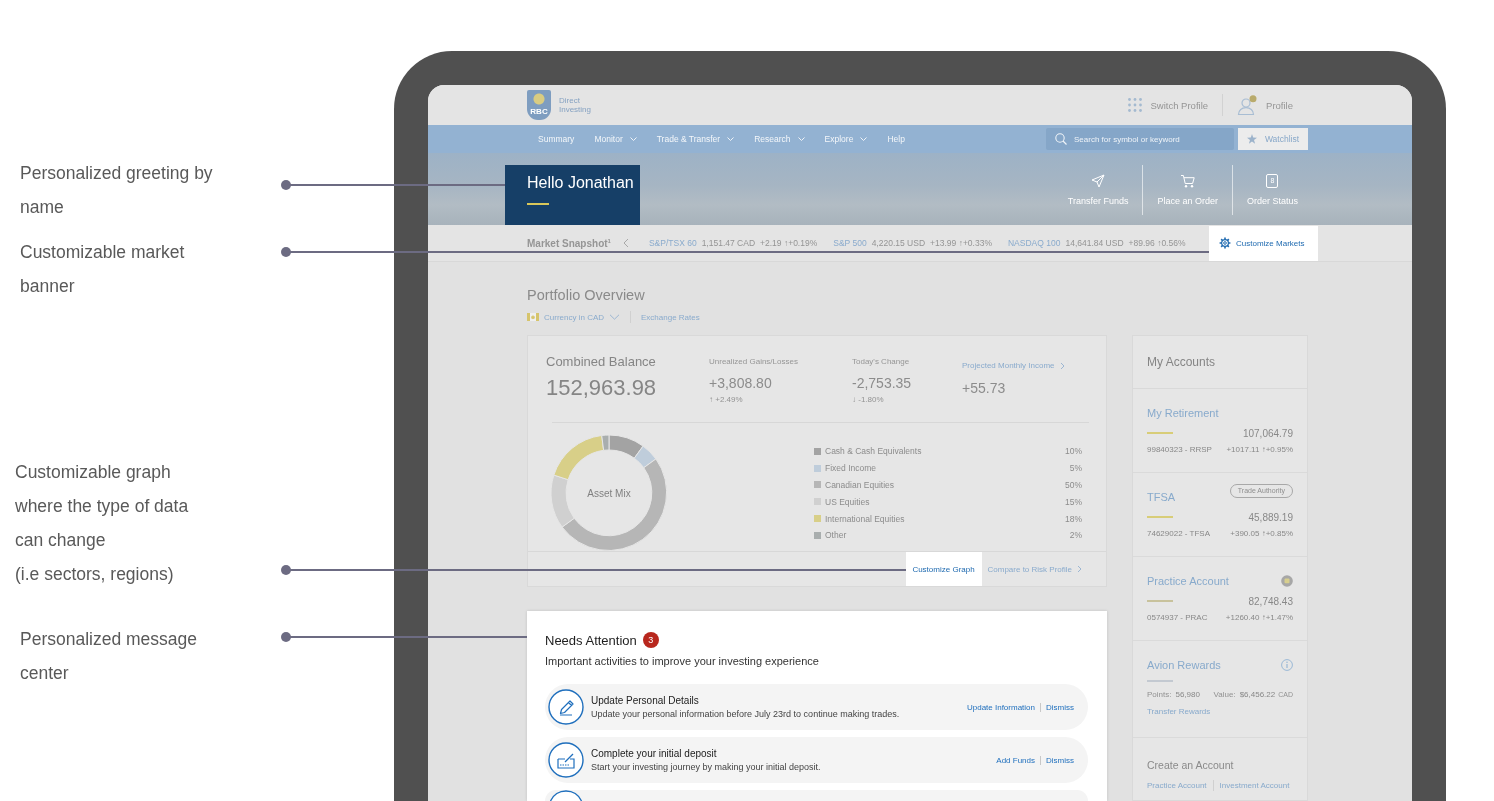 This screenshot has width=1494, height=801. I want to click on action-link: Add Funds, so click(1015, 760).